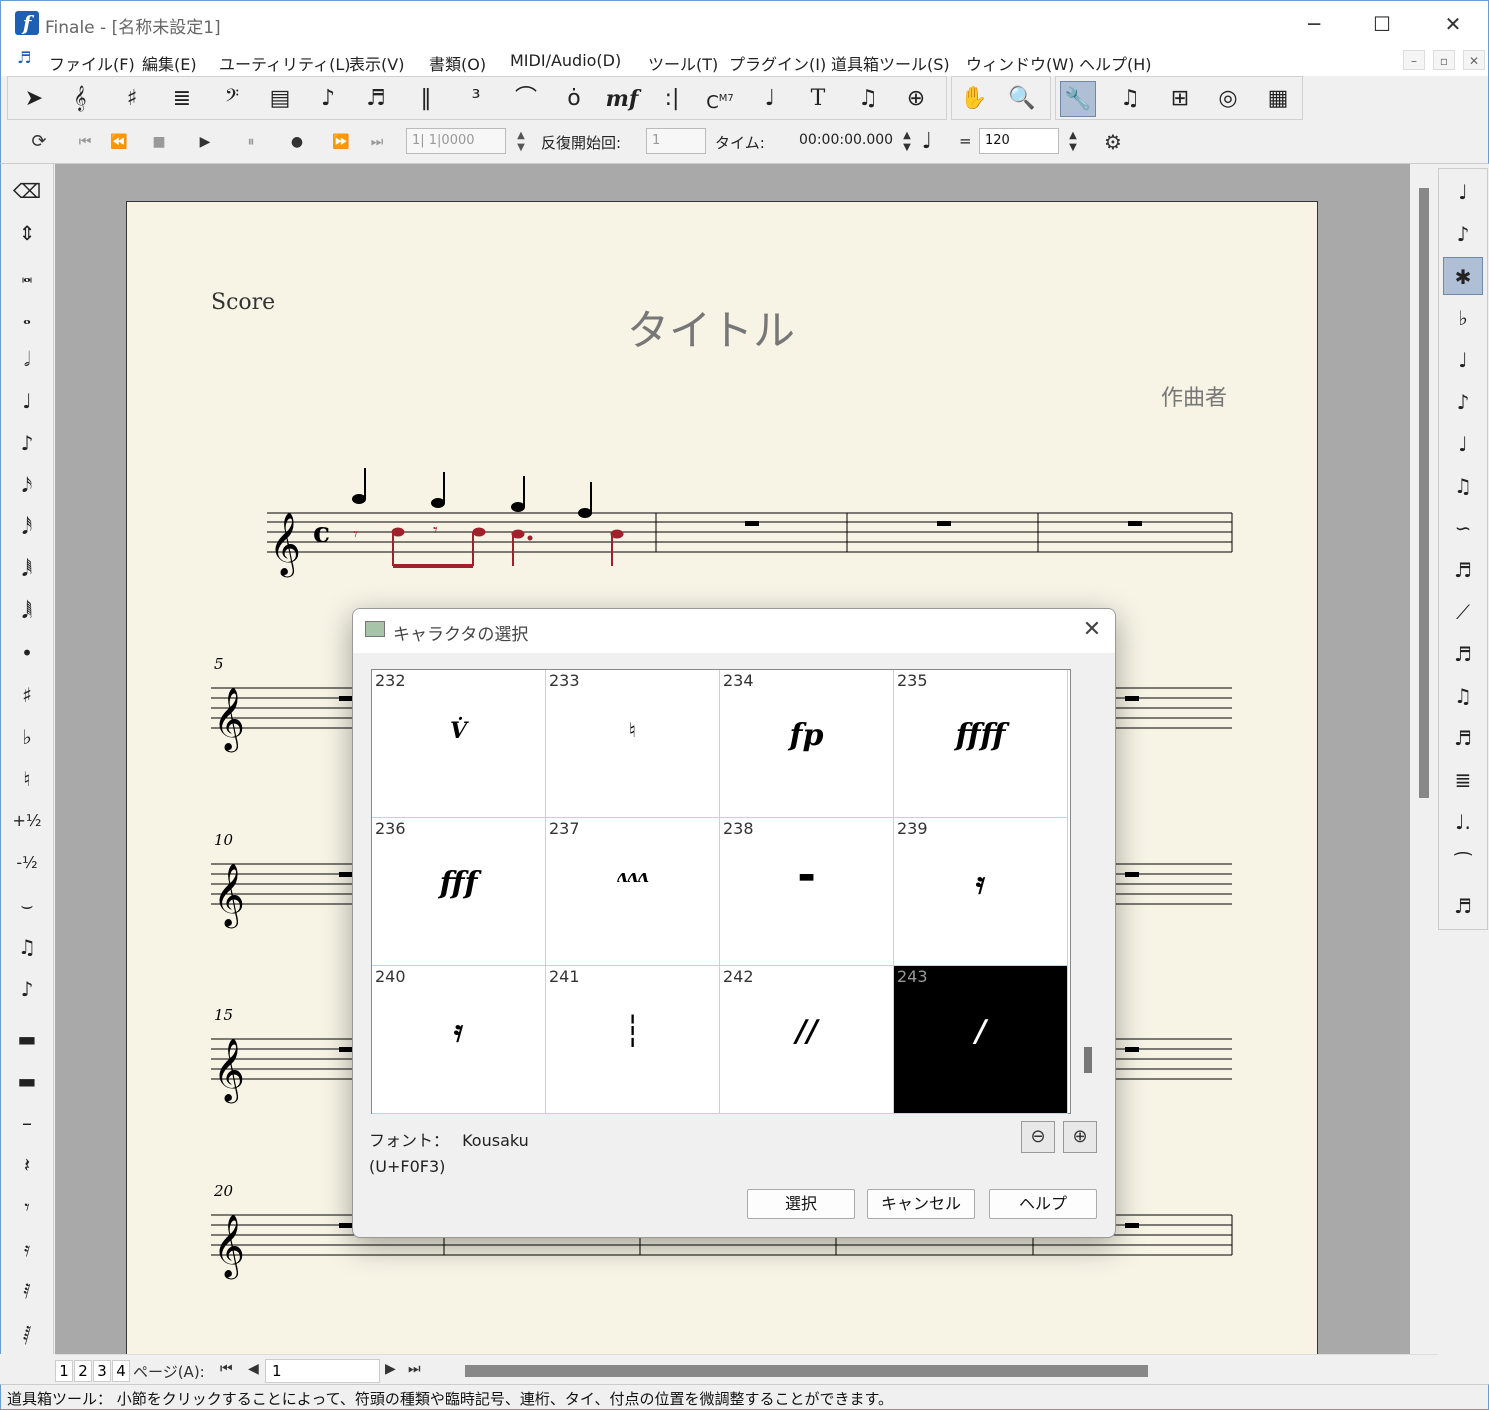 Image resolution: width=1489 pixels, height=1410 pixels. Describe the element at coordinates (341, 142) in the screenshot. I see `fast-forward-button: ⏩` at that location.